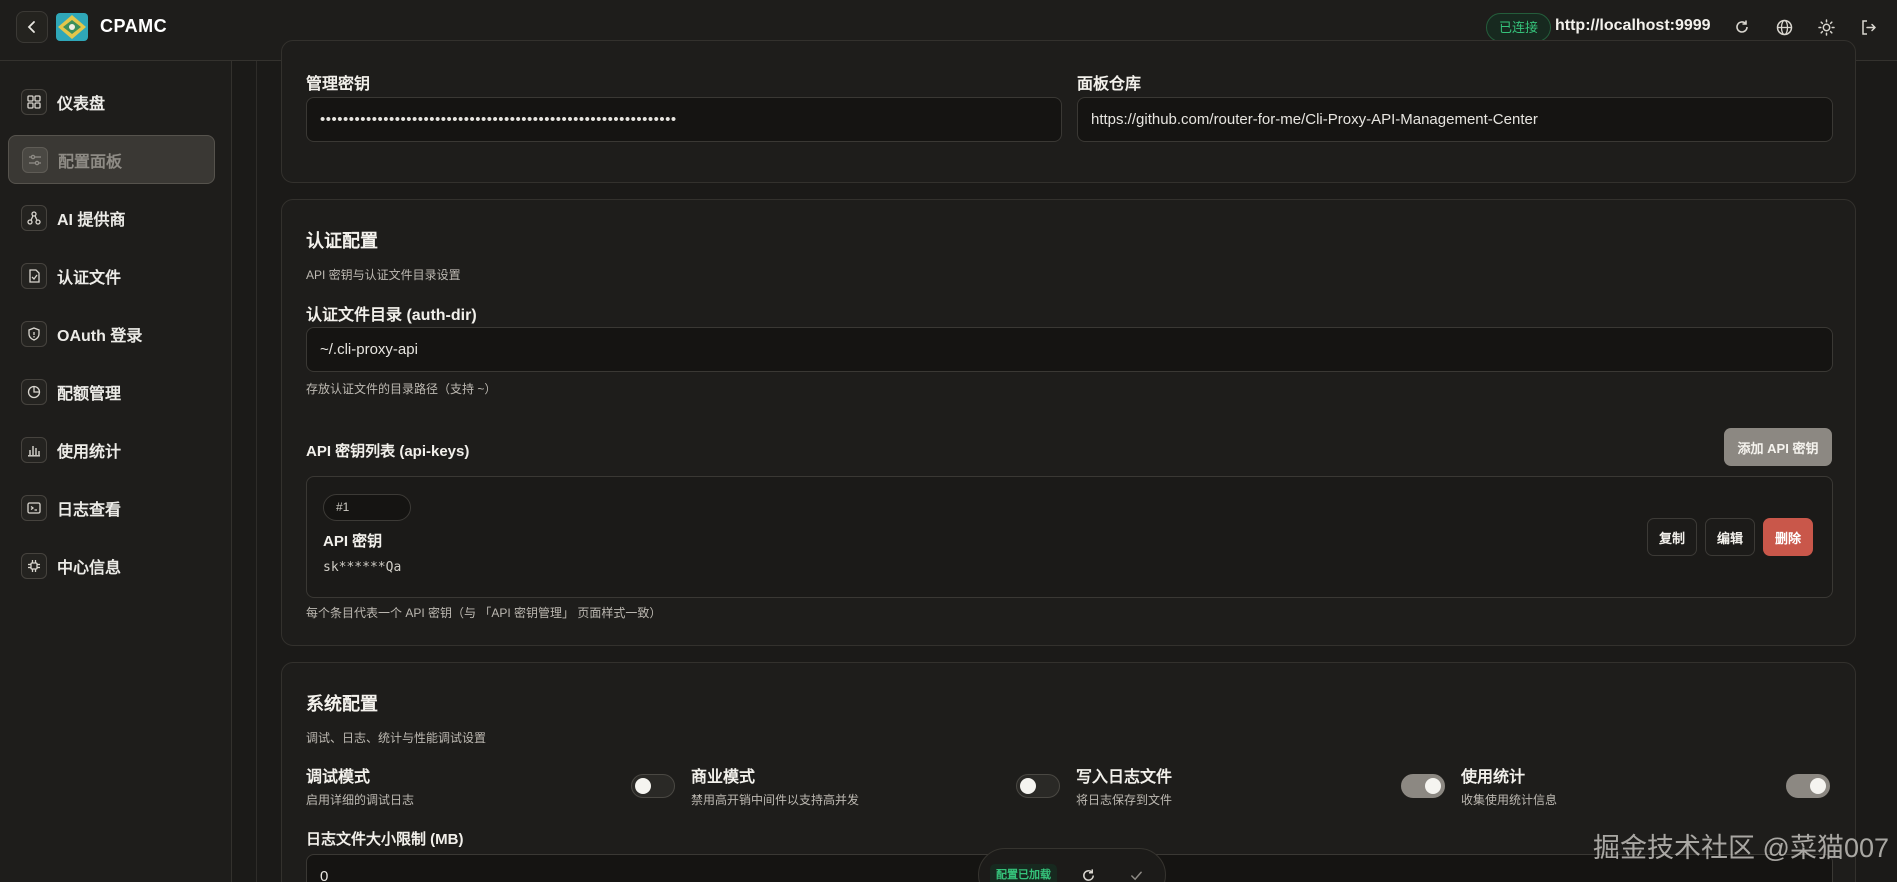  What do you see at coordinates (360, 800) in the screenshot?
I see `debug-mode-desc: 启用详细的调试日志` at bounding box center [360, 800].